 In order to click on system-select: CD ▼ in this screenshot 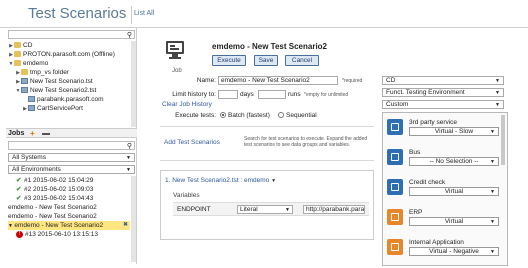, I will do `click(443, 80)`.